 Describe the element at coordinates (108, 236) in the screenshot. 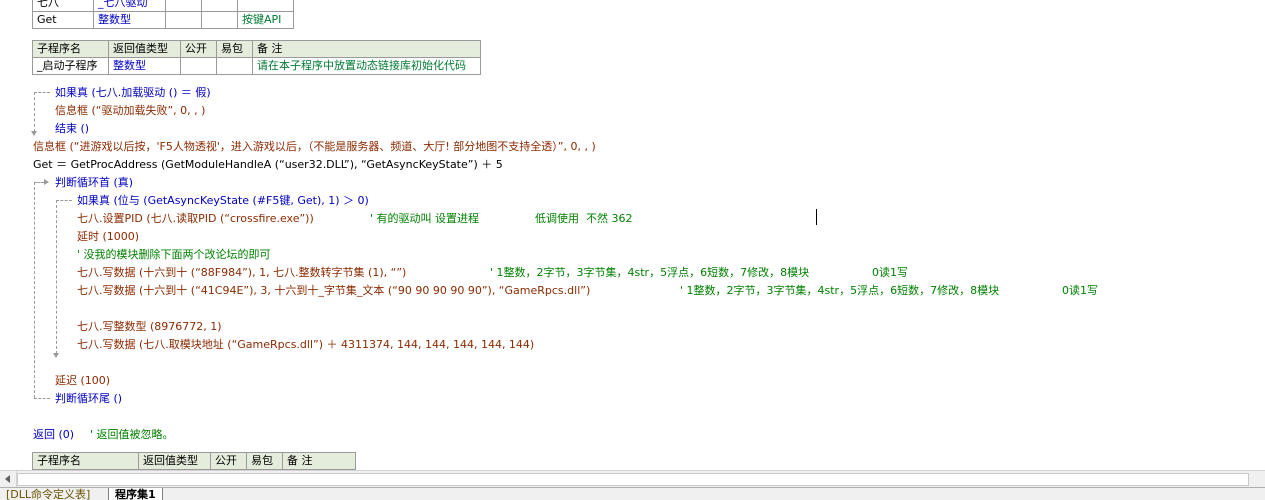

I see `code-line-delay: 延时 (1000)` at that location.